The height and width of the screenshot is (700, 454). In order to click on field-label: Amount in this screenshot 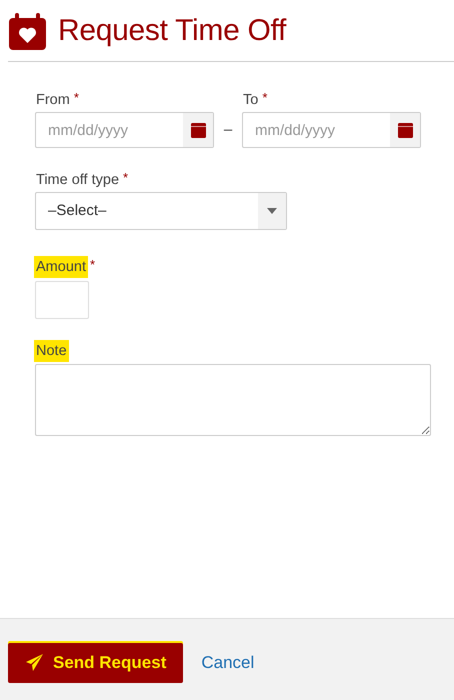, I will do `click(61, 267)`.